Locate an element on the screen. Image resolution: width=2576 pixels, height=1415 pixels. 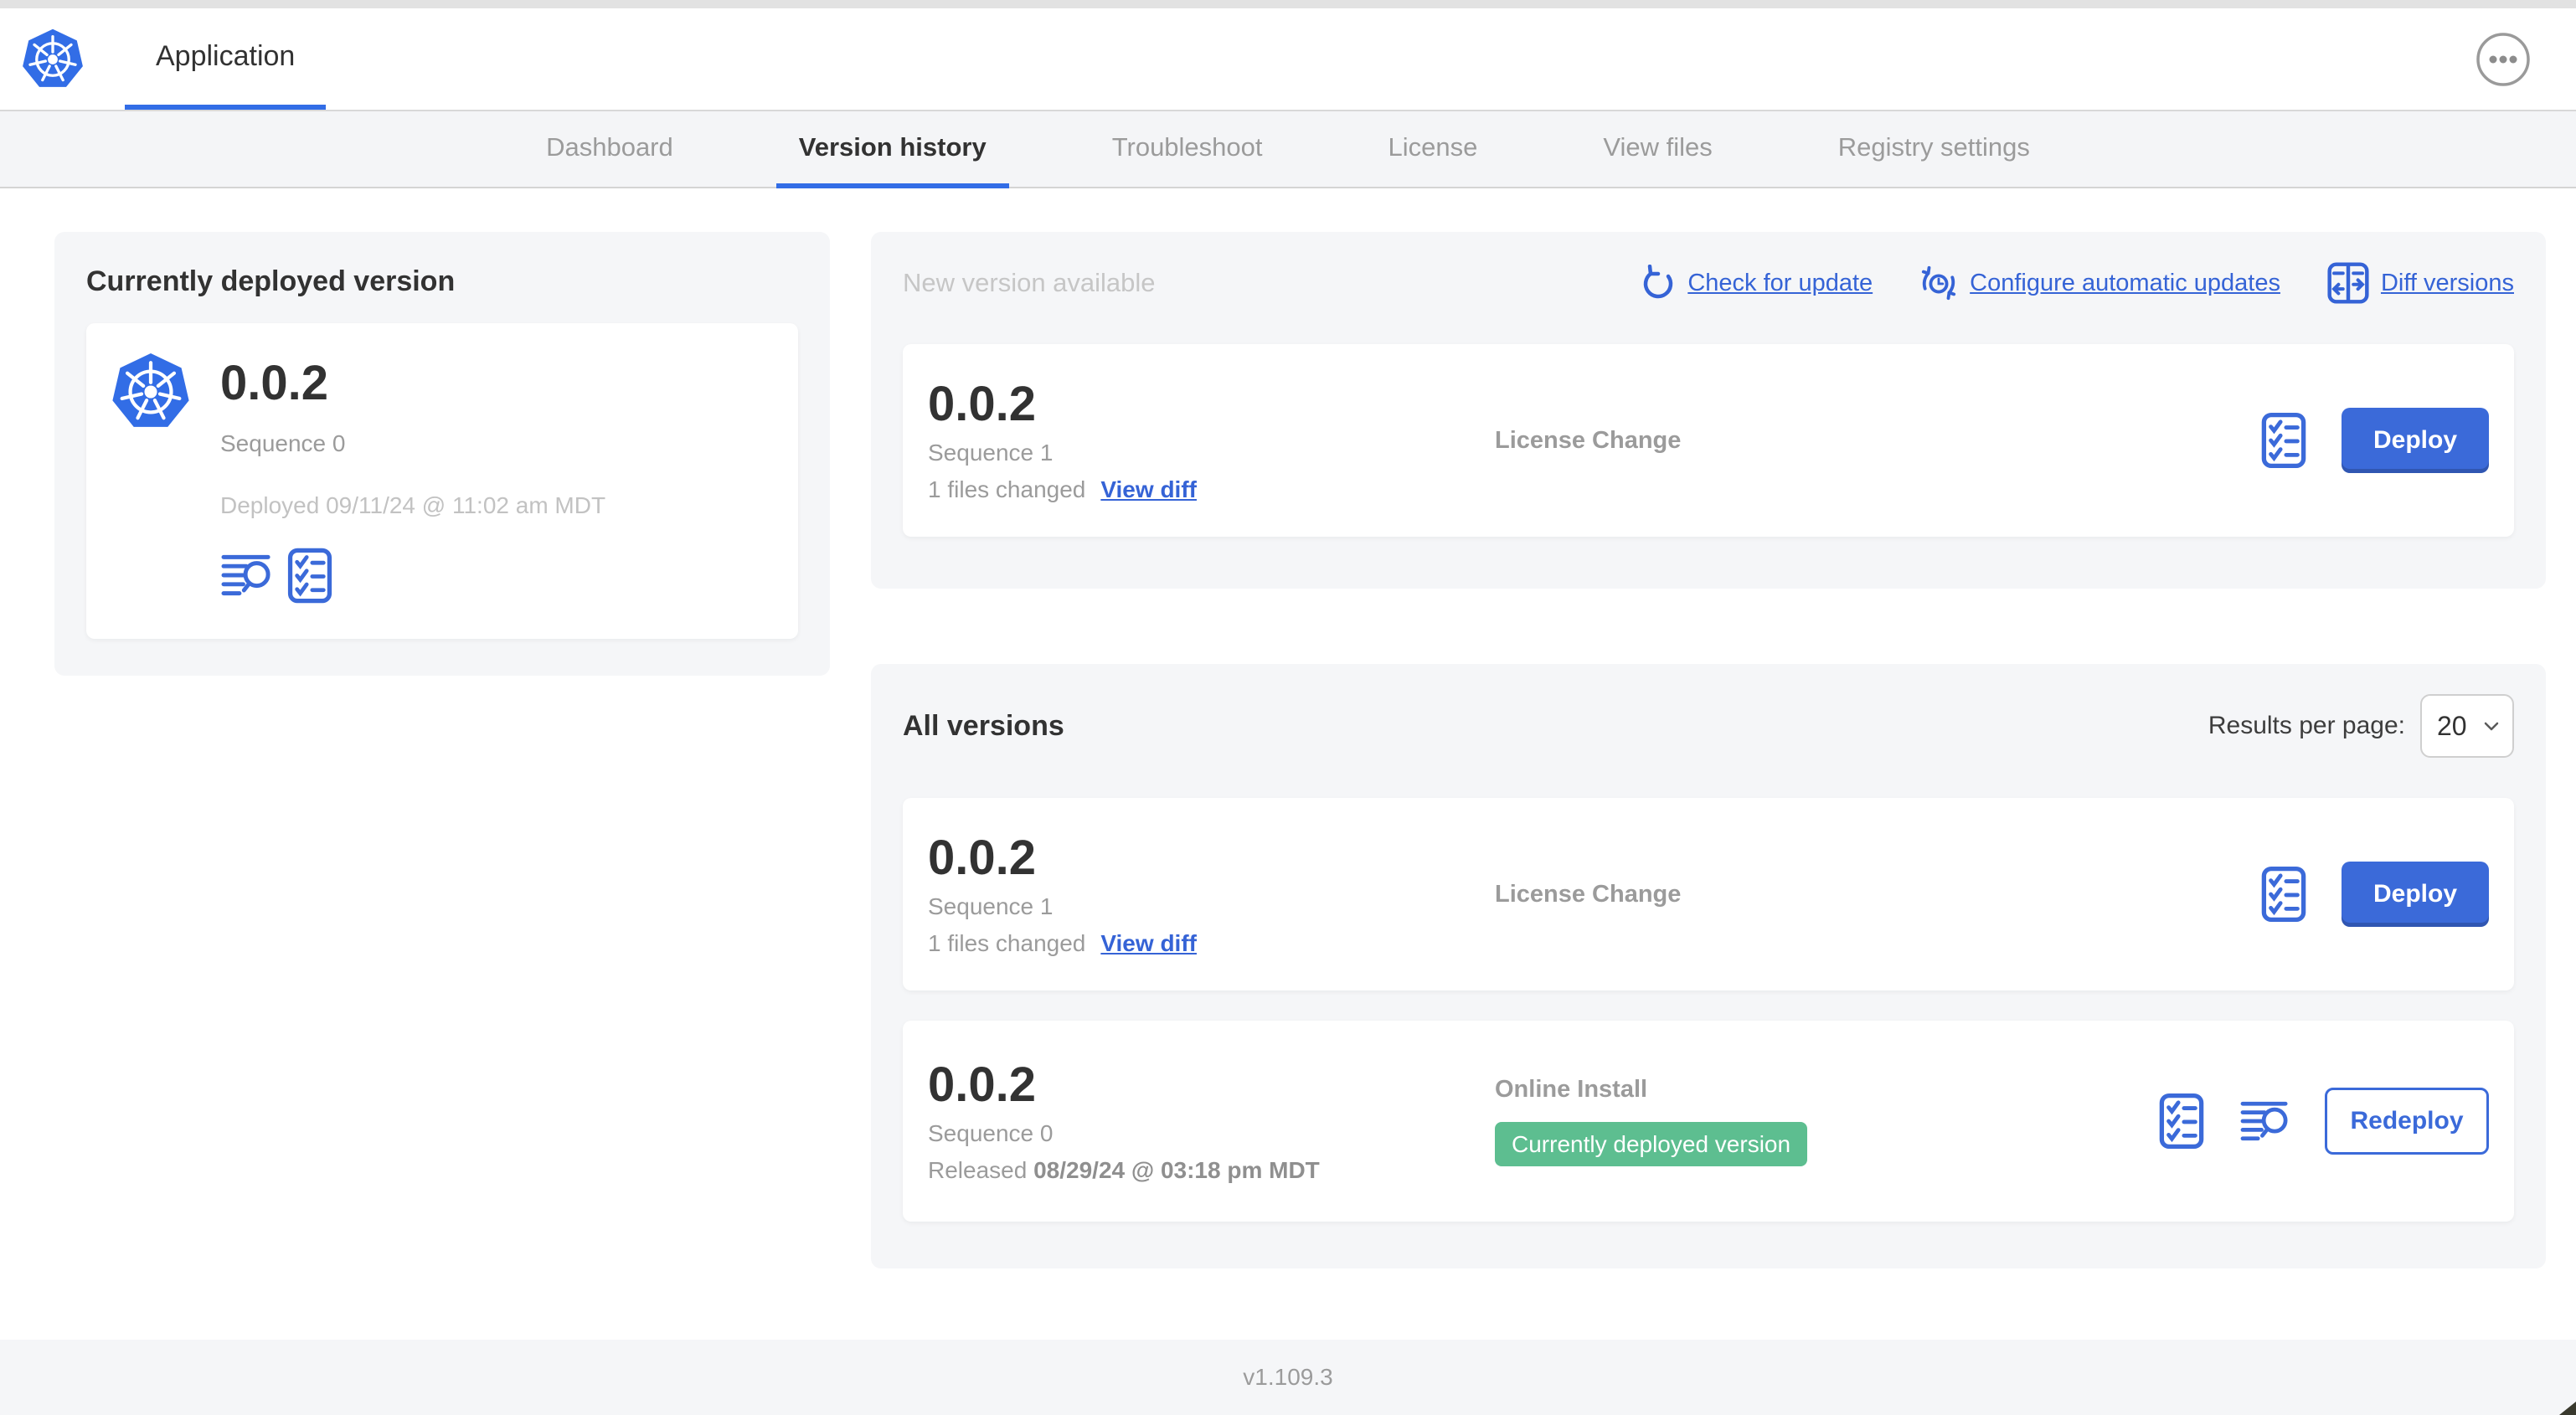
all-versions-title: All versions is located at coordinates (983, 725).